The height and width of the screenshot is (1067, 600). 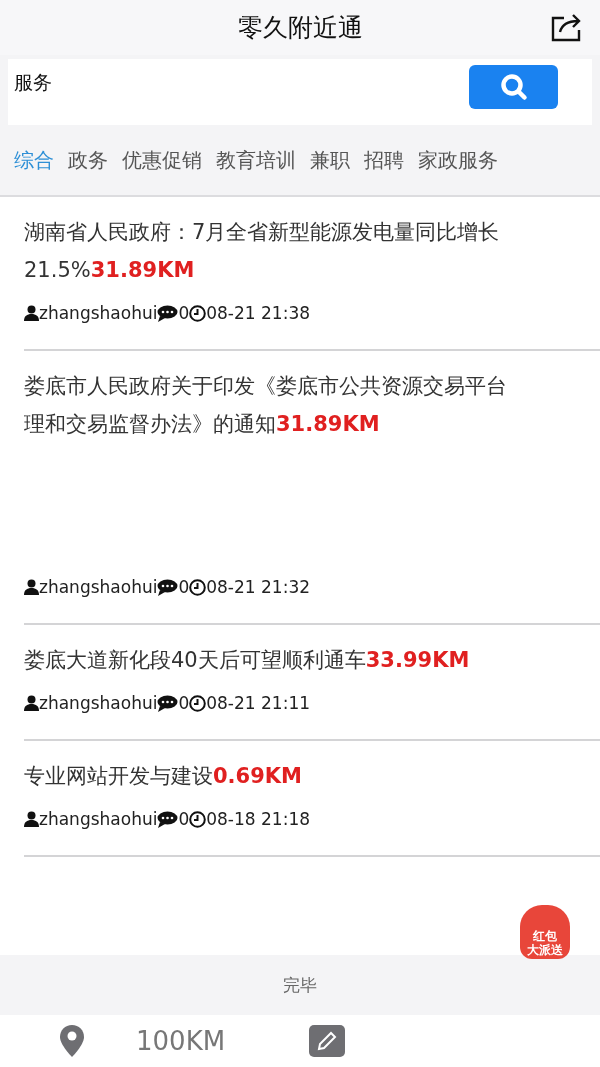 I want to click on category-tab: 教育培训, so click(x=256, y=160).